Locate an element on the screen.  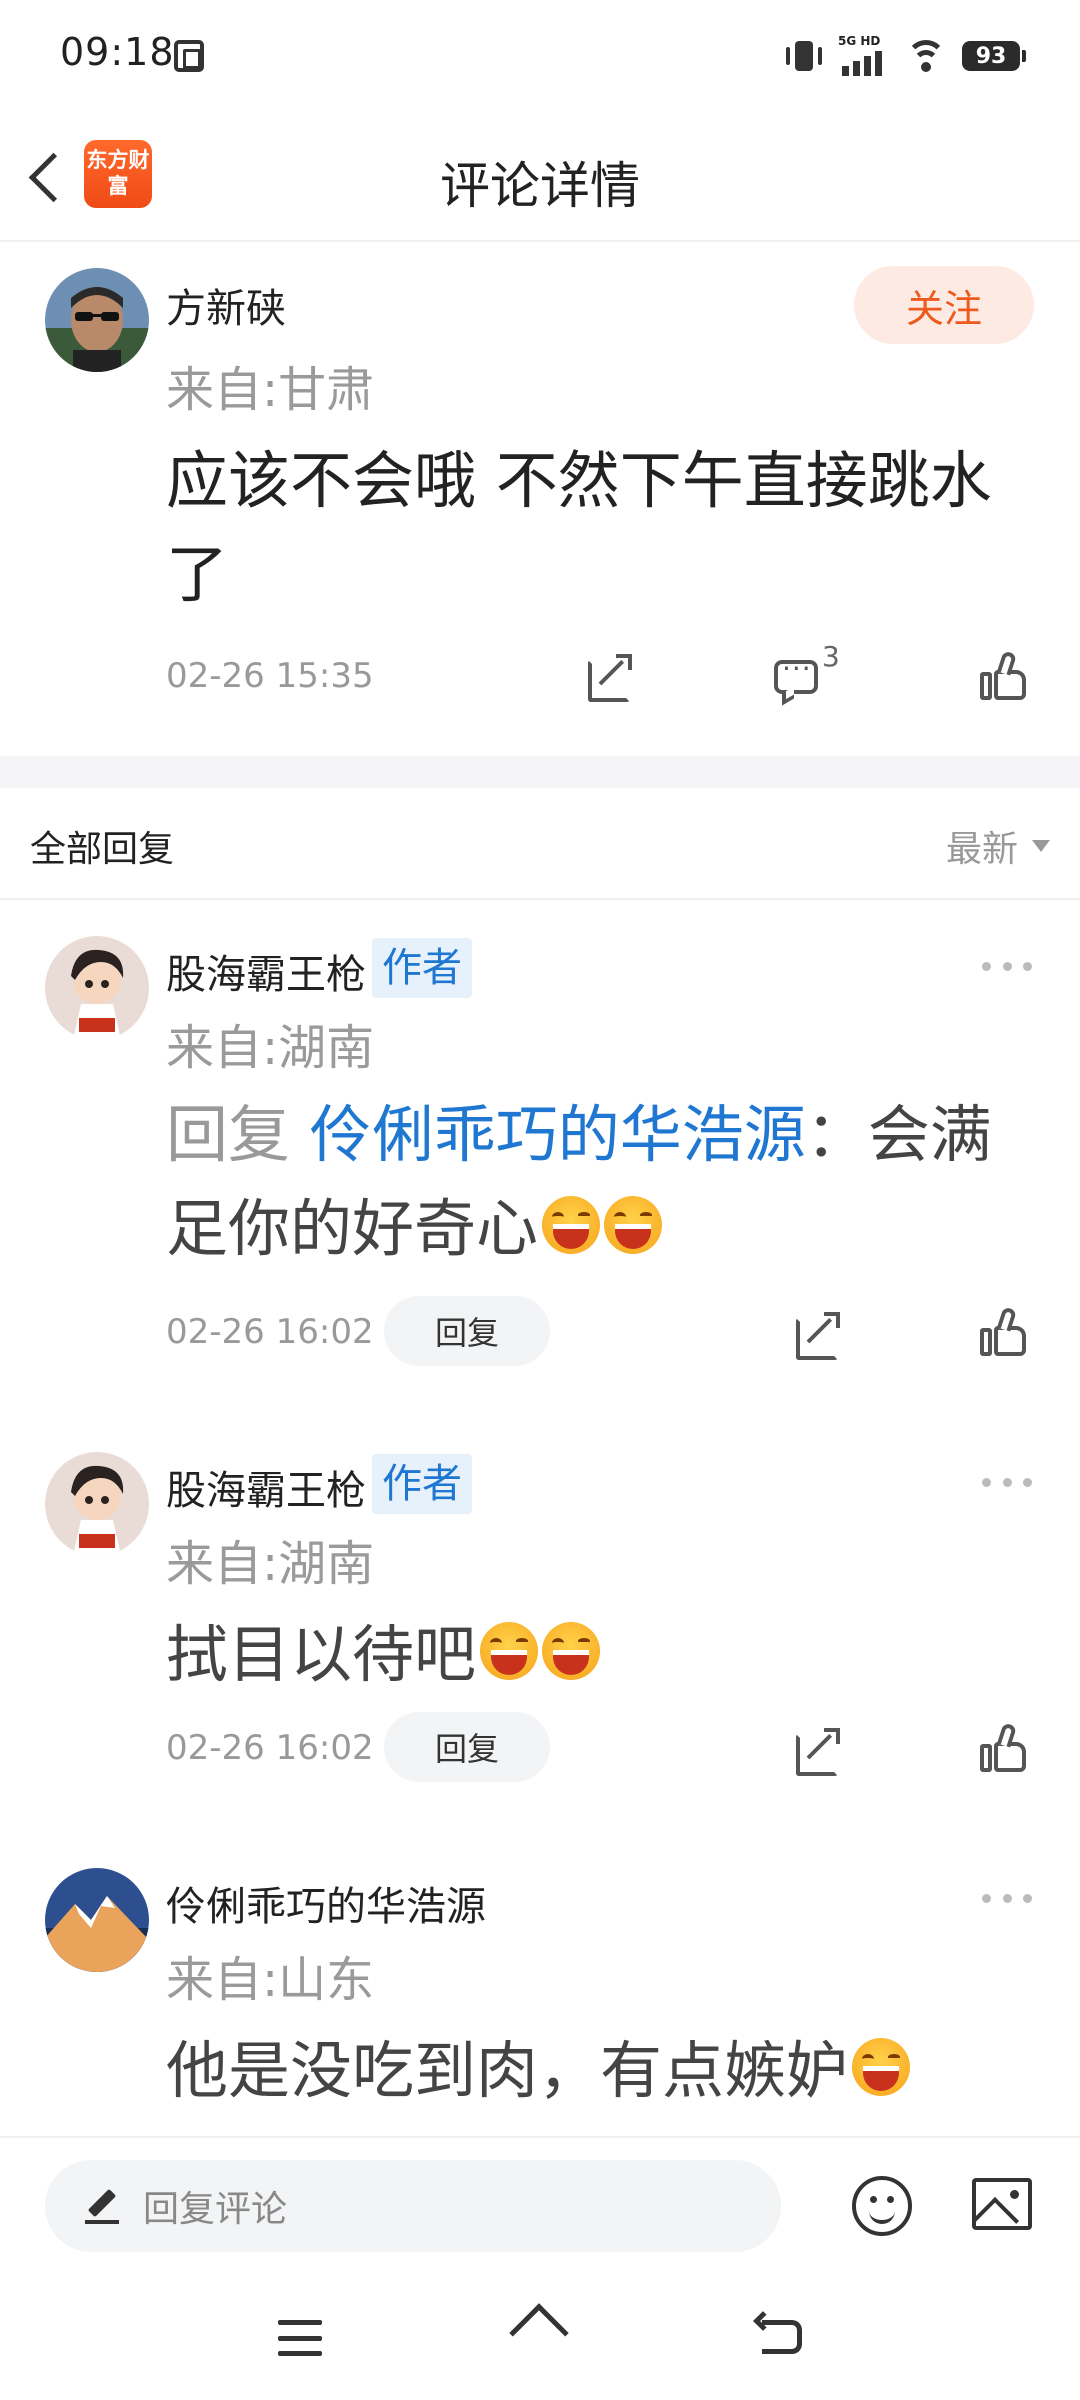
comment-count: 3 is located at coordinates (831, 656).